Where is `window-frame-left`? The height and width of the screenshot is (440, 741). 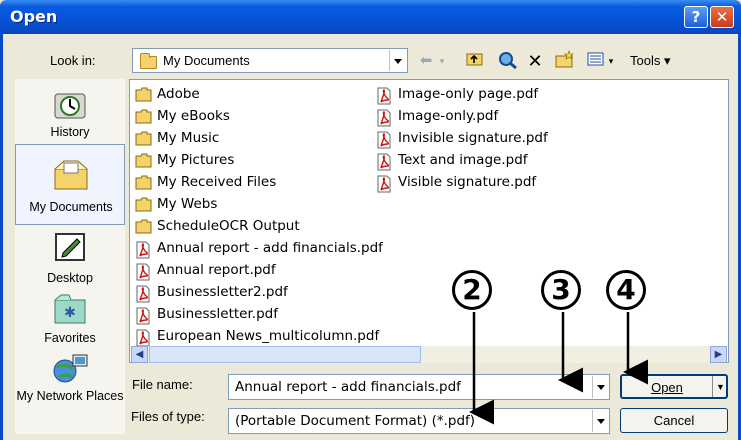
window-frame-left is located at coordinates (1, 237).